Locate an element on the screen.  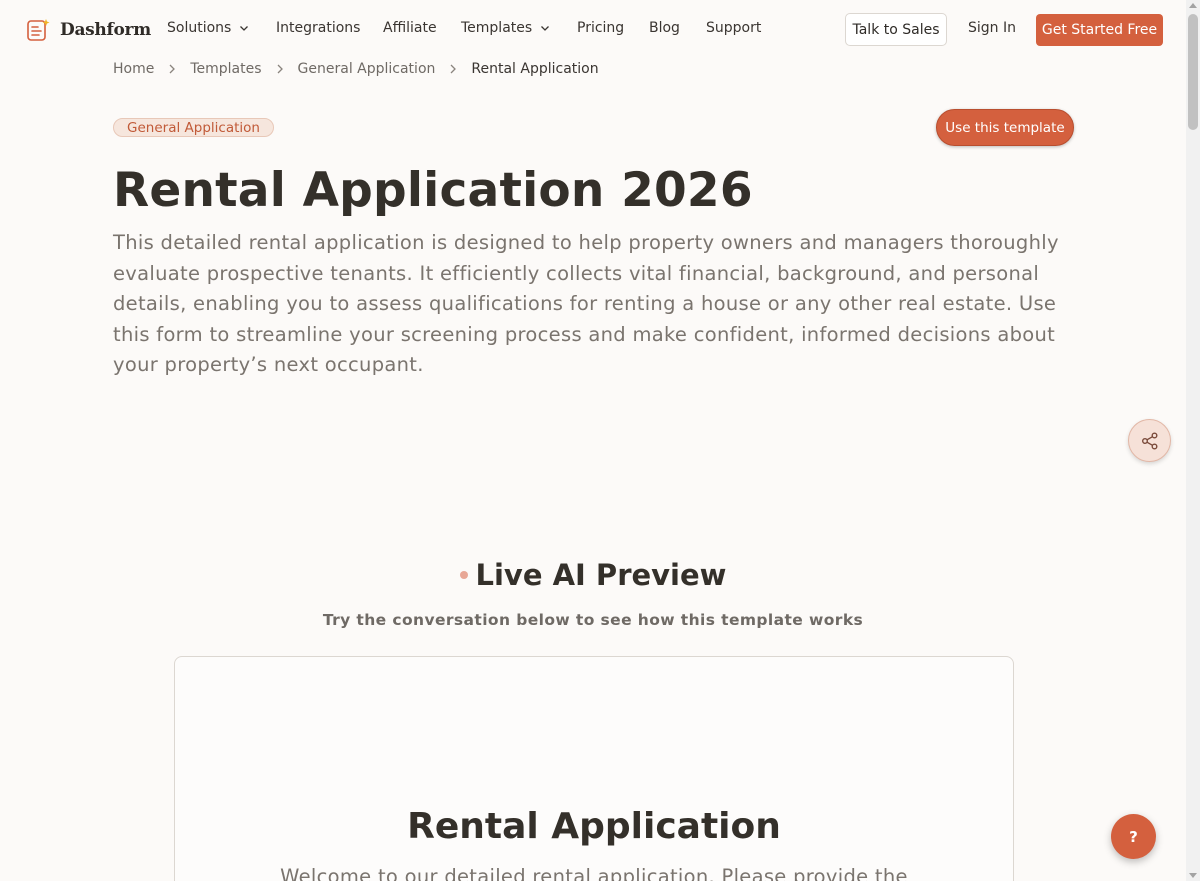
nav-affiliate-label: Affiliate is located at coordinates (410, 28).